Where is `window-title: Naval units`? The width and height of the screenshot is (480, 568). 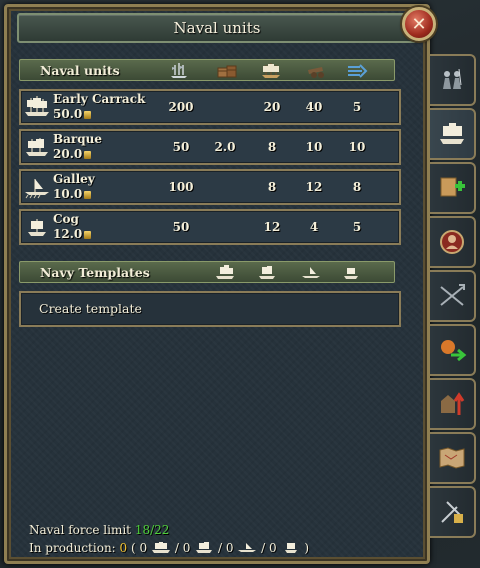
window-title: Naval units is located at coordinates (217, 28).